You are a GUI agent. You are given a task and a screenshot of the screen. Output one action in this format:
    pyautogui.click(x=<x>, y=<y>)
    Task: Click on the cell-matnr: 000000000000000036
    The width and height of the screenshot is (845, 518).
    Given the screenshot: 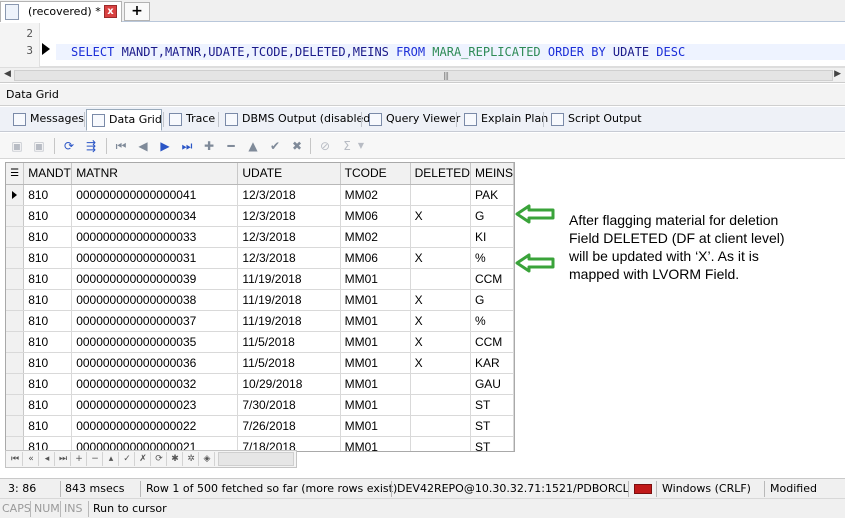 What is the action you would take?
    pyautogui.click(x=155, y=363)
    